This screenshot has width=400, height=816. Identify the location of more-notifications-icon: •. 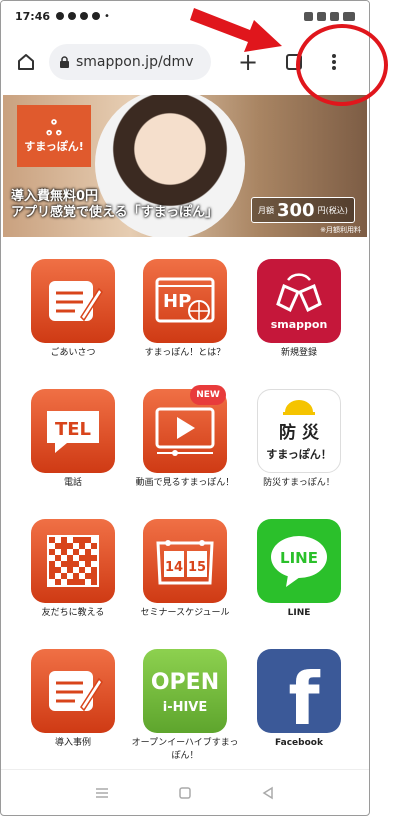
(107, 16).